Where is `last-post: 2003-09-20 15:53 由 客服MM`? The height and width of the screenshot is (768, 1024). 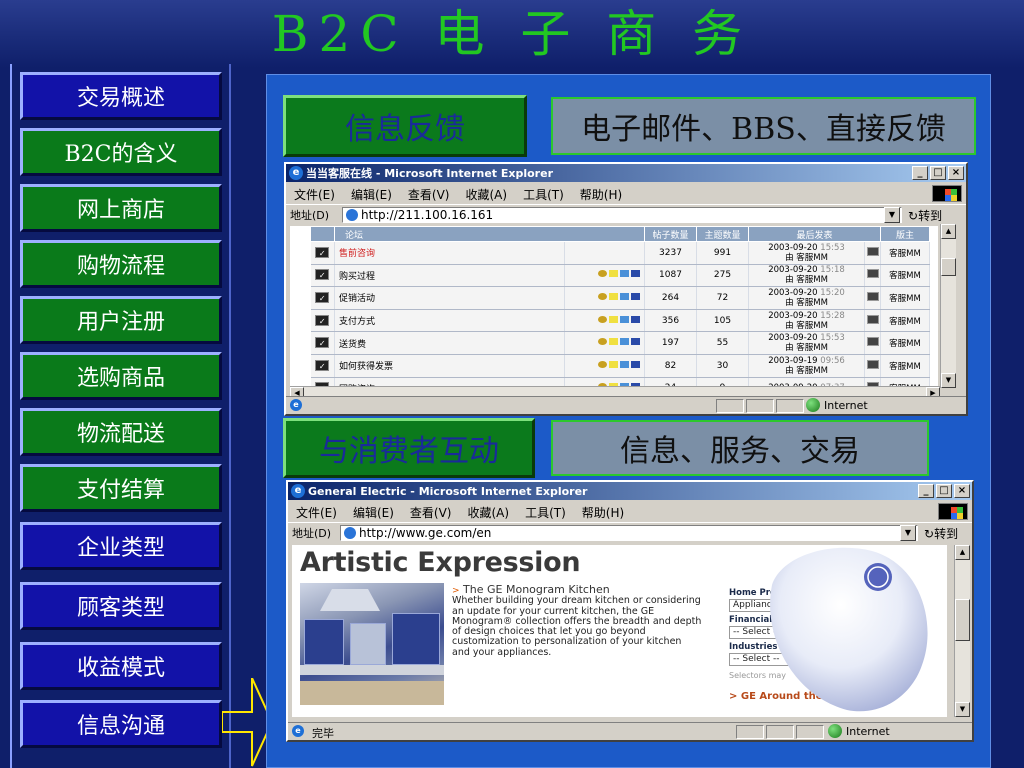 last-post: 2003-09-20 15:53 由 客服MM is located at coordinates (806, 343).